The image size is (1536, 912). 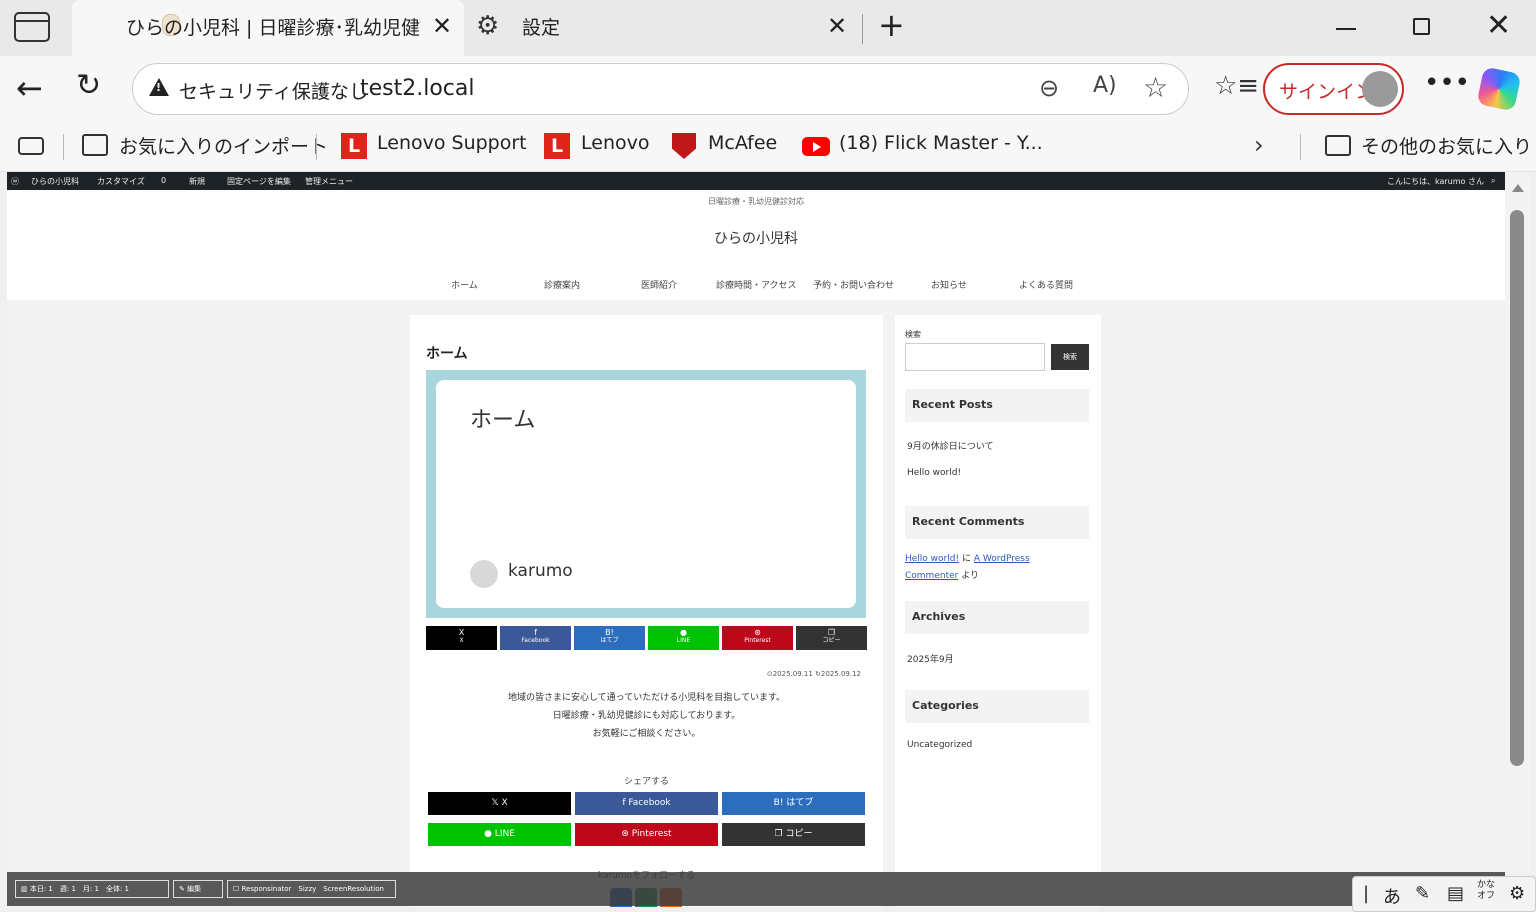 I want to click on bookmarks-more-chevron-icon: ›, so click(x=1259, y=145).